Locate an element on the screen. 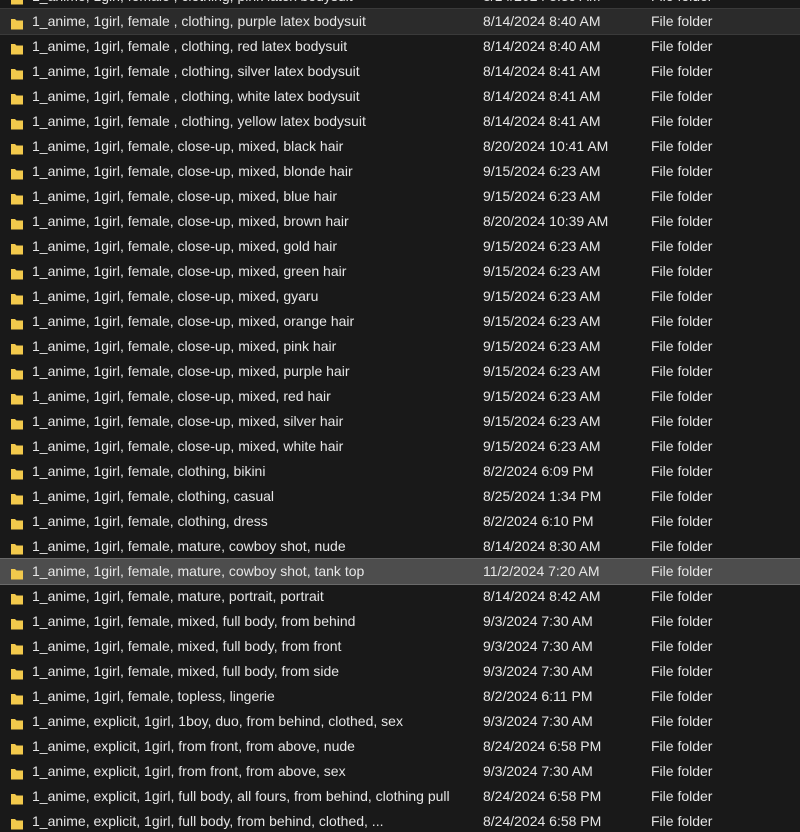 The image size is (800, 832). date-modified: 8/2/2024 6:09 PM is located at coordinates (538, 471).